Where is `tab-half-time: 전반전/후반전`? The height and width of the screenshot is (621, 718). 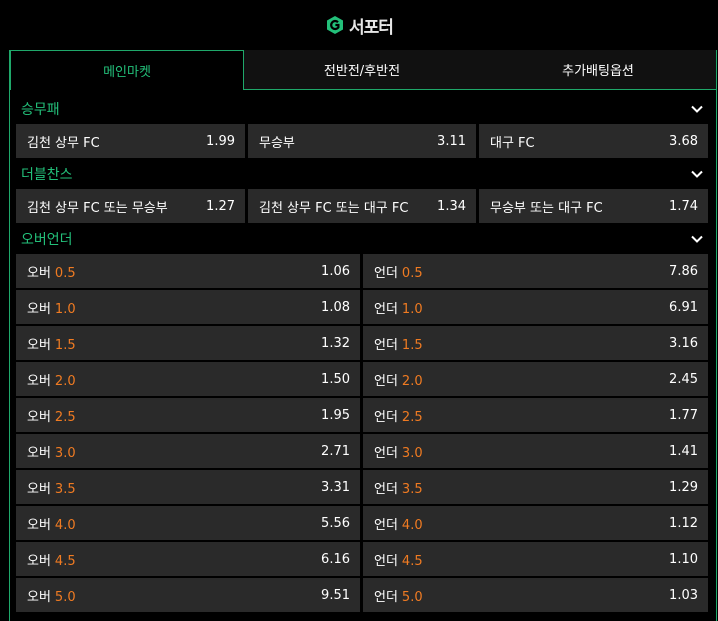
tab-half-time: 전반전/후반전 is located at coordinates (362, 70).